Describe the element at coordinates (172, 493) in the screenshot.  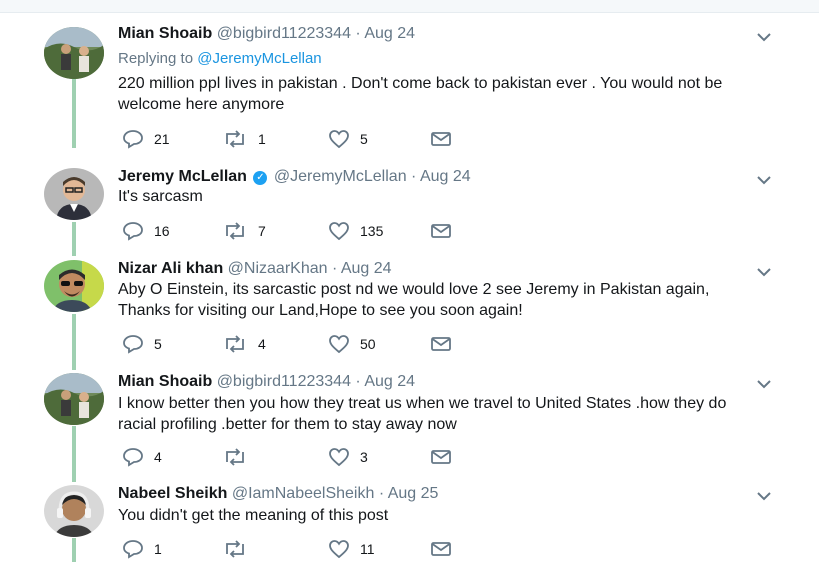
I see `author-name: Nabeel Sheikh` at that location.